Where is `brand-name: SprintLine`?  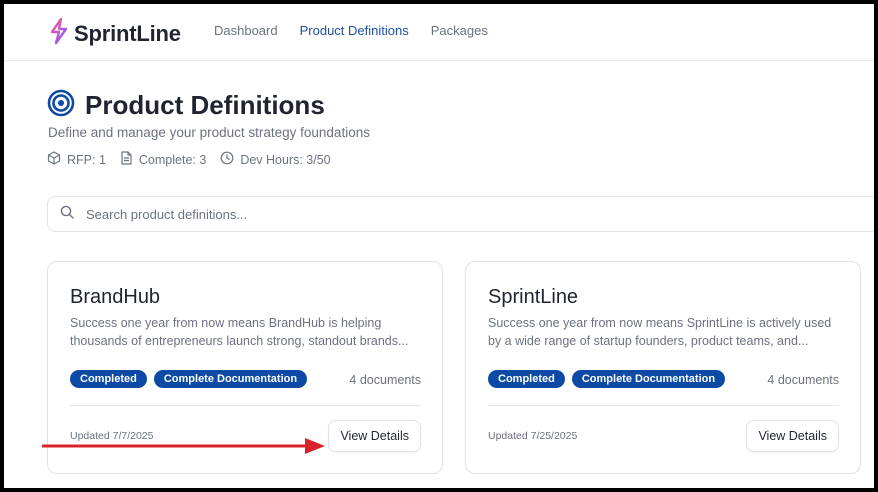
brand-name: SprintLine is located at coordinates (127, 33).